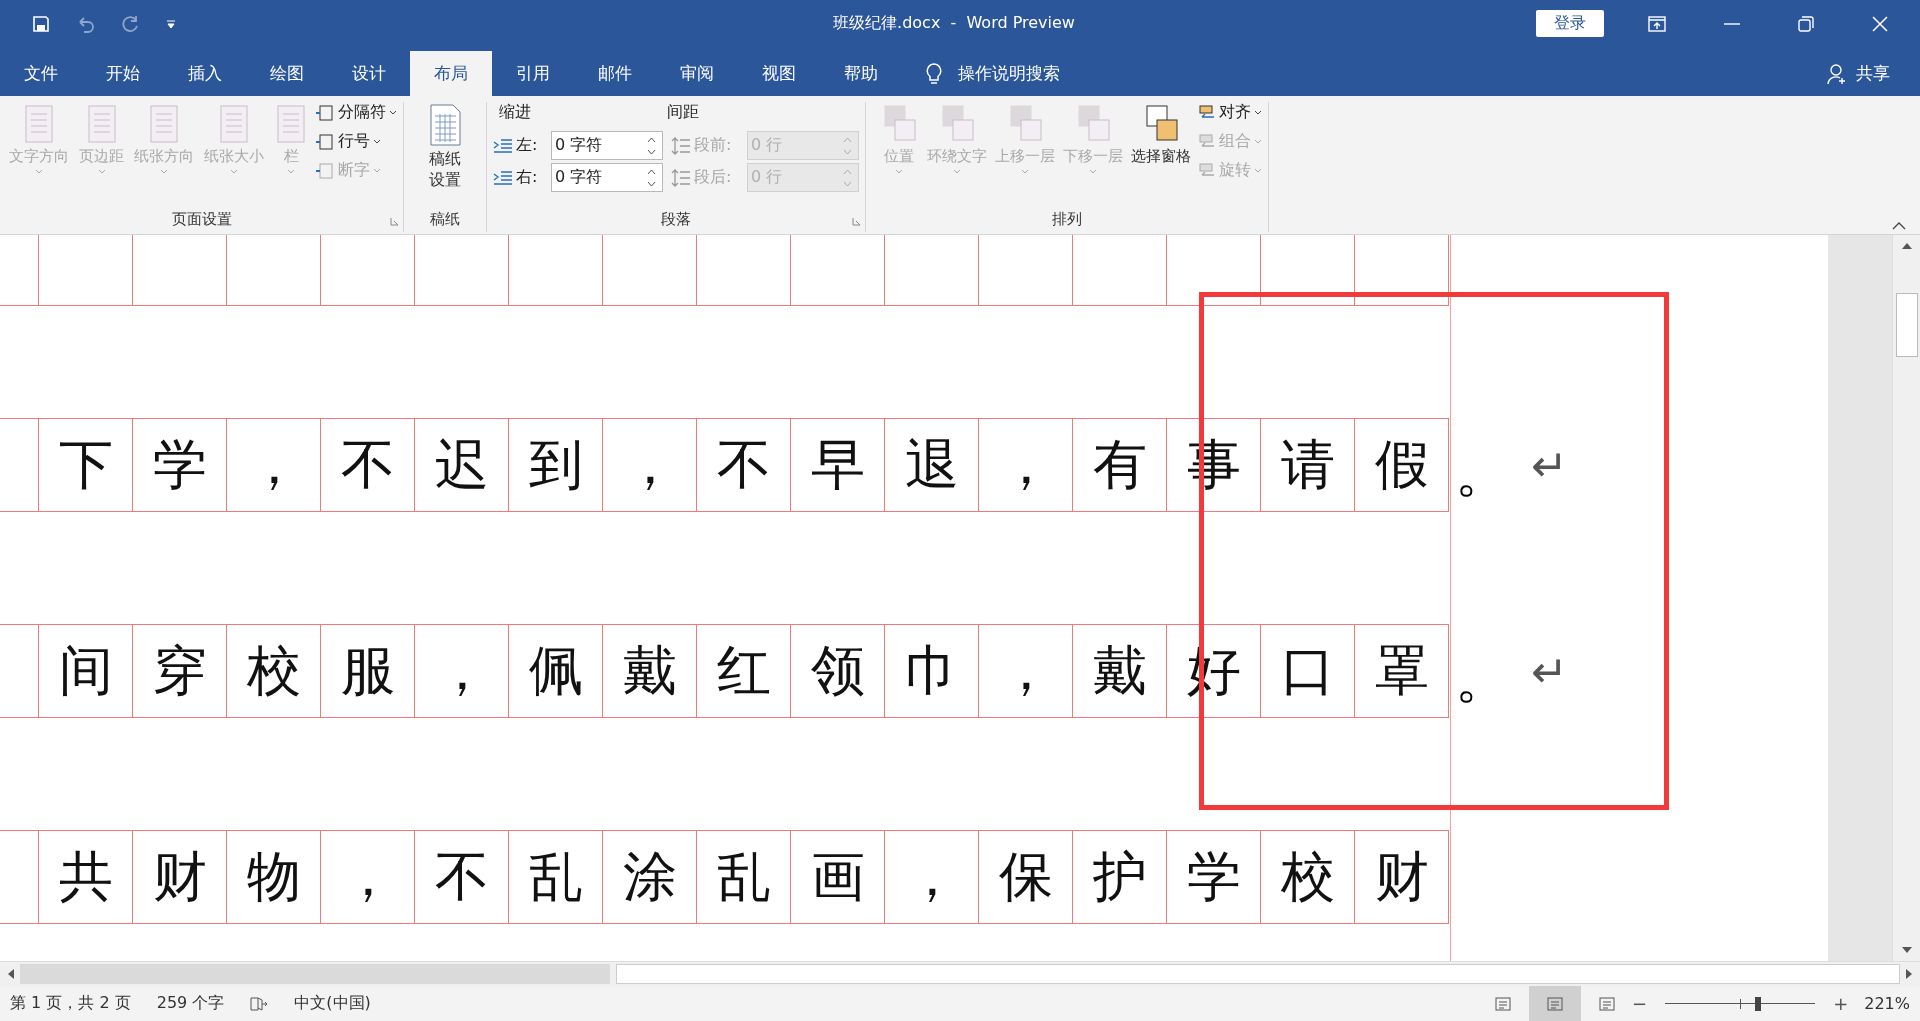  I want to click on ribbon-display-icon, so click(1657, 23).